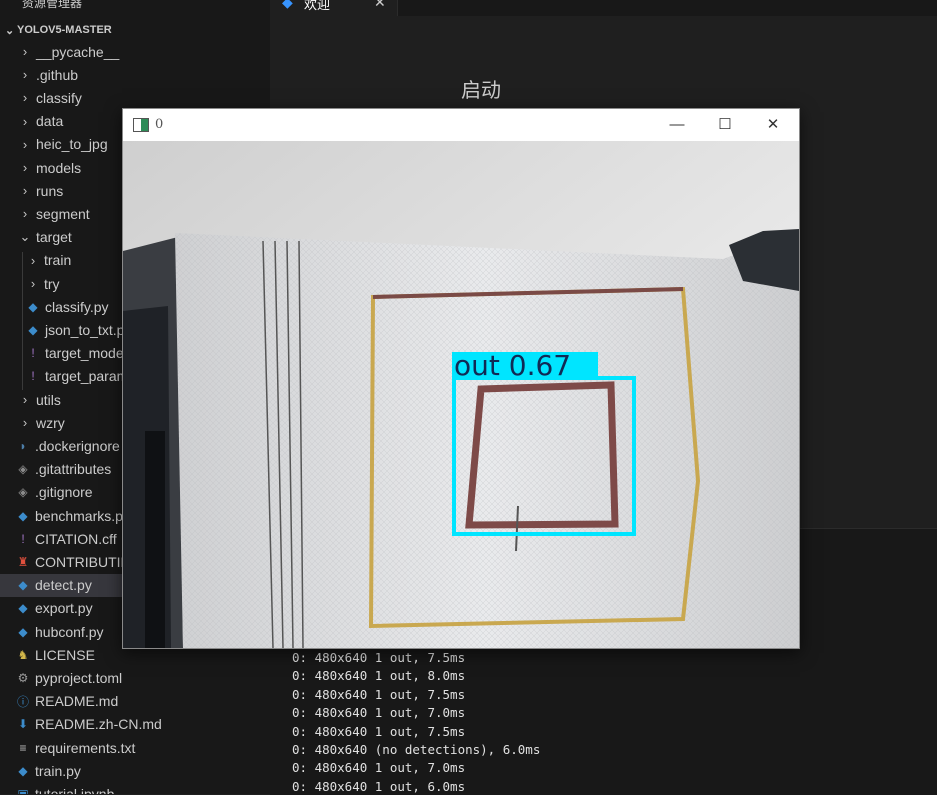 The image size is (937, 795). I want to click on tree-item: ⚙ pyproject.toml, so click(135, 677).